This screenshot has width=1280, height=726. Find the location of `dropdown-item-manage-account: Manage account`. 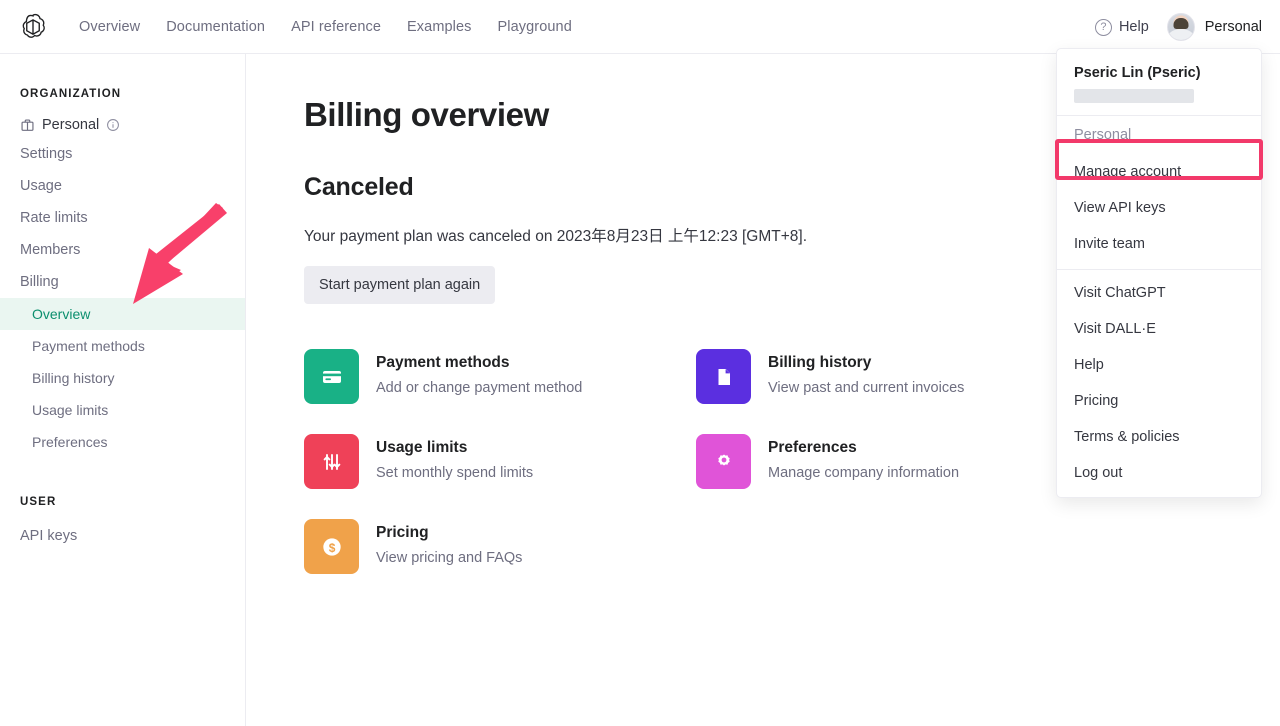

dropdown-item-manage-account: Manage account is located at coordinates (1159, 172).